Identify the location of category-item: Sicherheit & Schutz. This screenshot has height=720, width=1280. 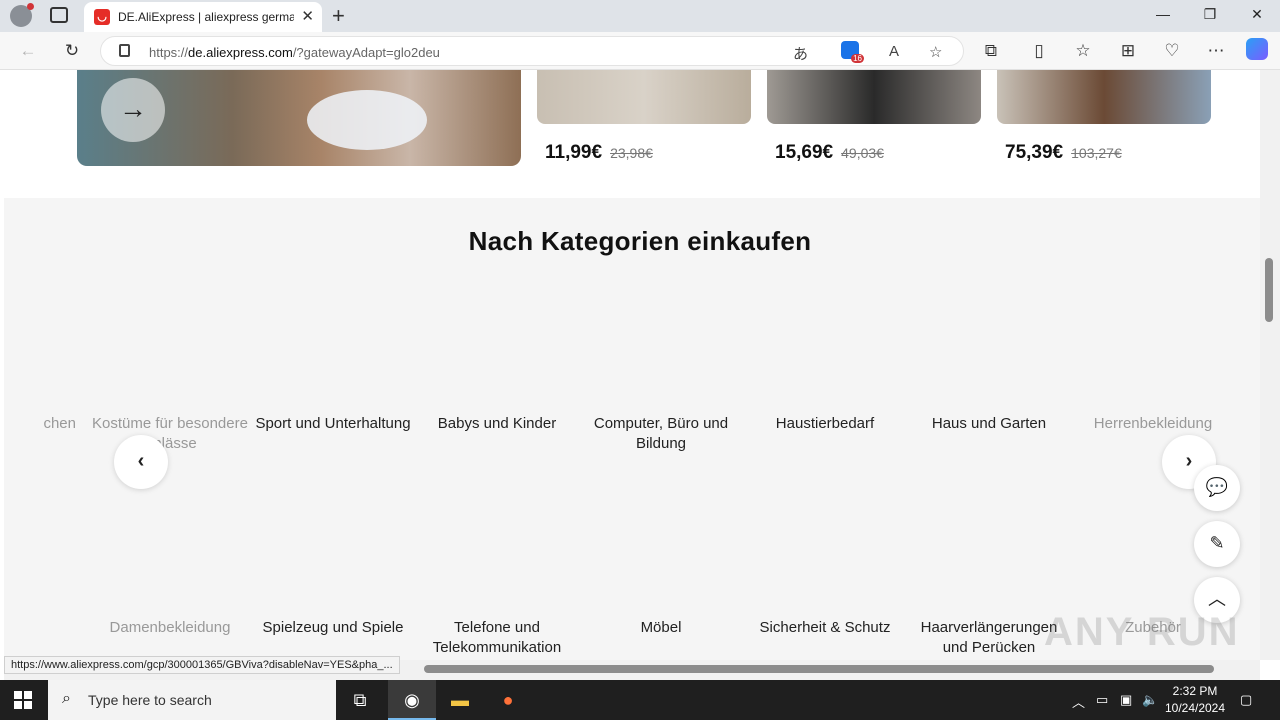
(825, 628).